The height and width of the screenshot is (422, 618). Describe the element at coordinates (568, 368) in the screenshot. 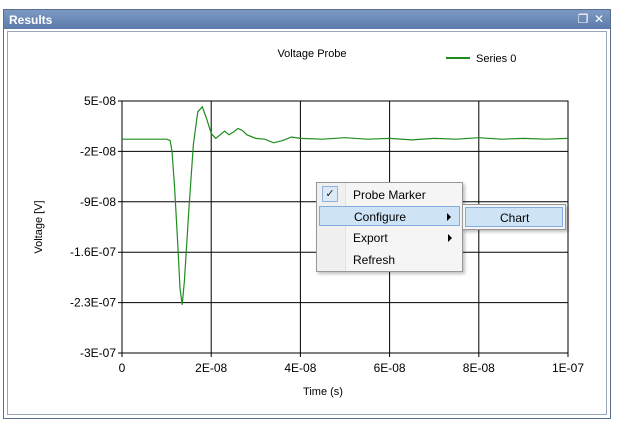

I see `x-tick-label: 1E-07` at that location.